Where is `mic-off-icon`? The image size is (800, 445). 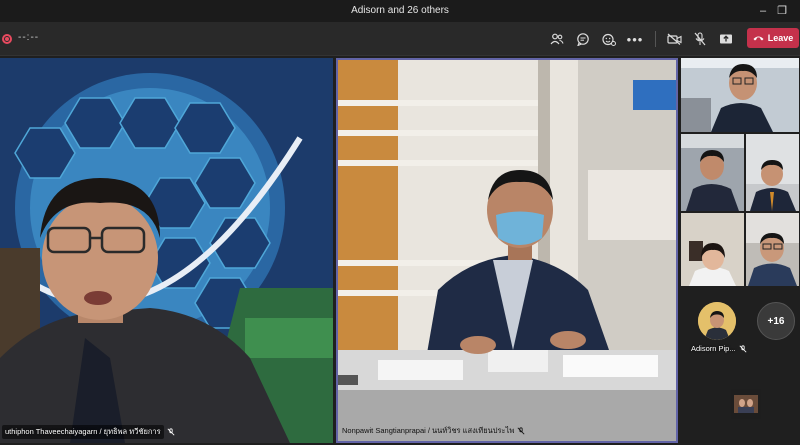 mic-off-icon is located at coordinates (700, 39).